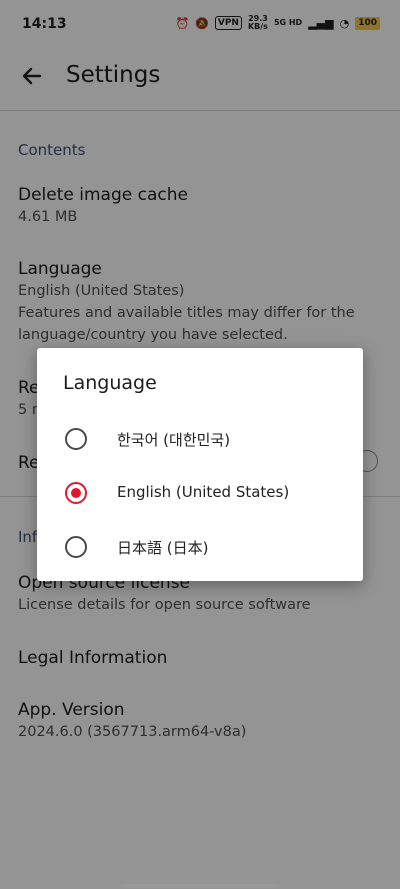 This screenshot has width=400, height=889. Describe the element at coordinates (110, 383) in the screenshot. I see `dialog-title: Language` at that location.